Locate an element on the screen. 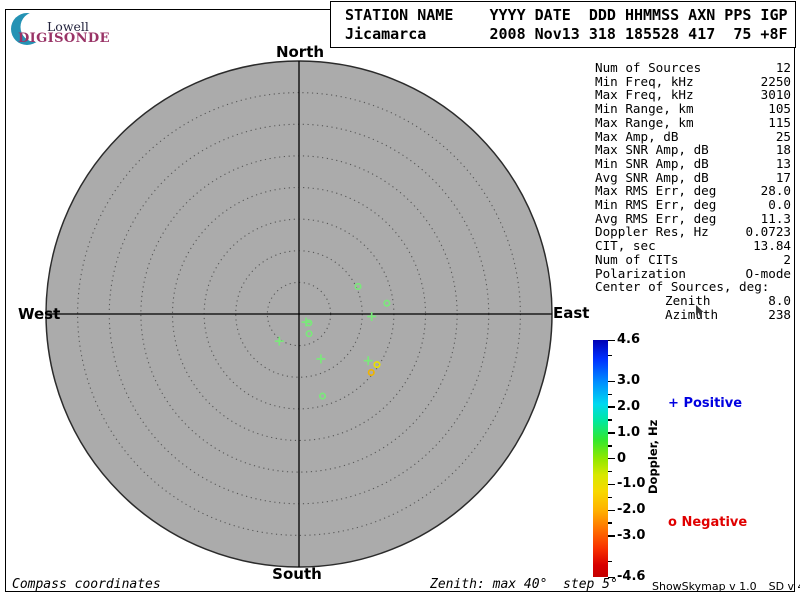  stat-label: Num of CITs is located at coordinates (637, 259).